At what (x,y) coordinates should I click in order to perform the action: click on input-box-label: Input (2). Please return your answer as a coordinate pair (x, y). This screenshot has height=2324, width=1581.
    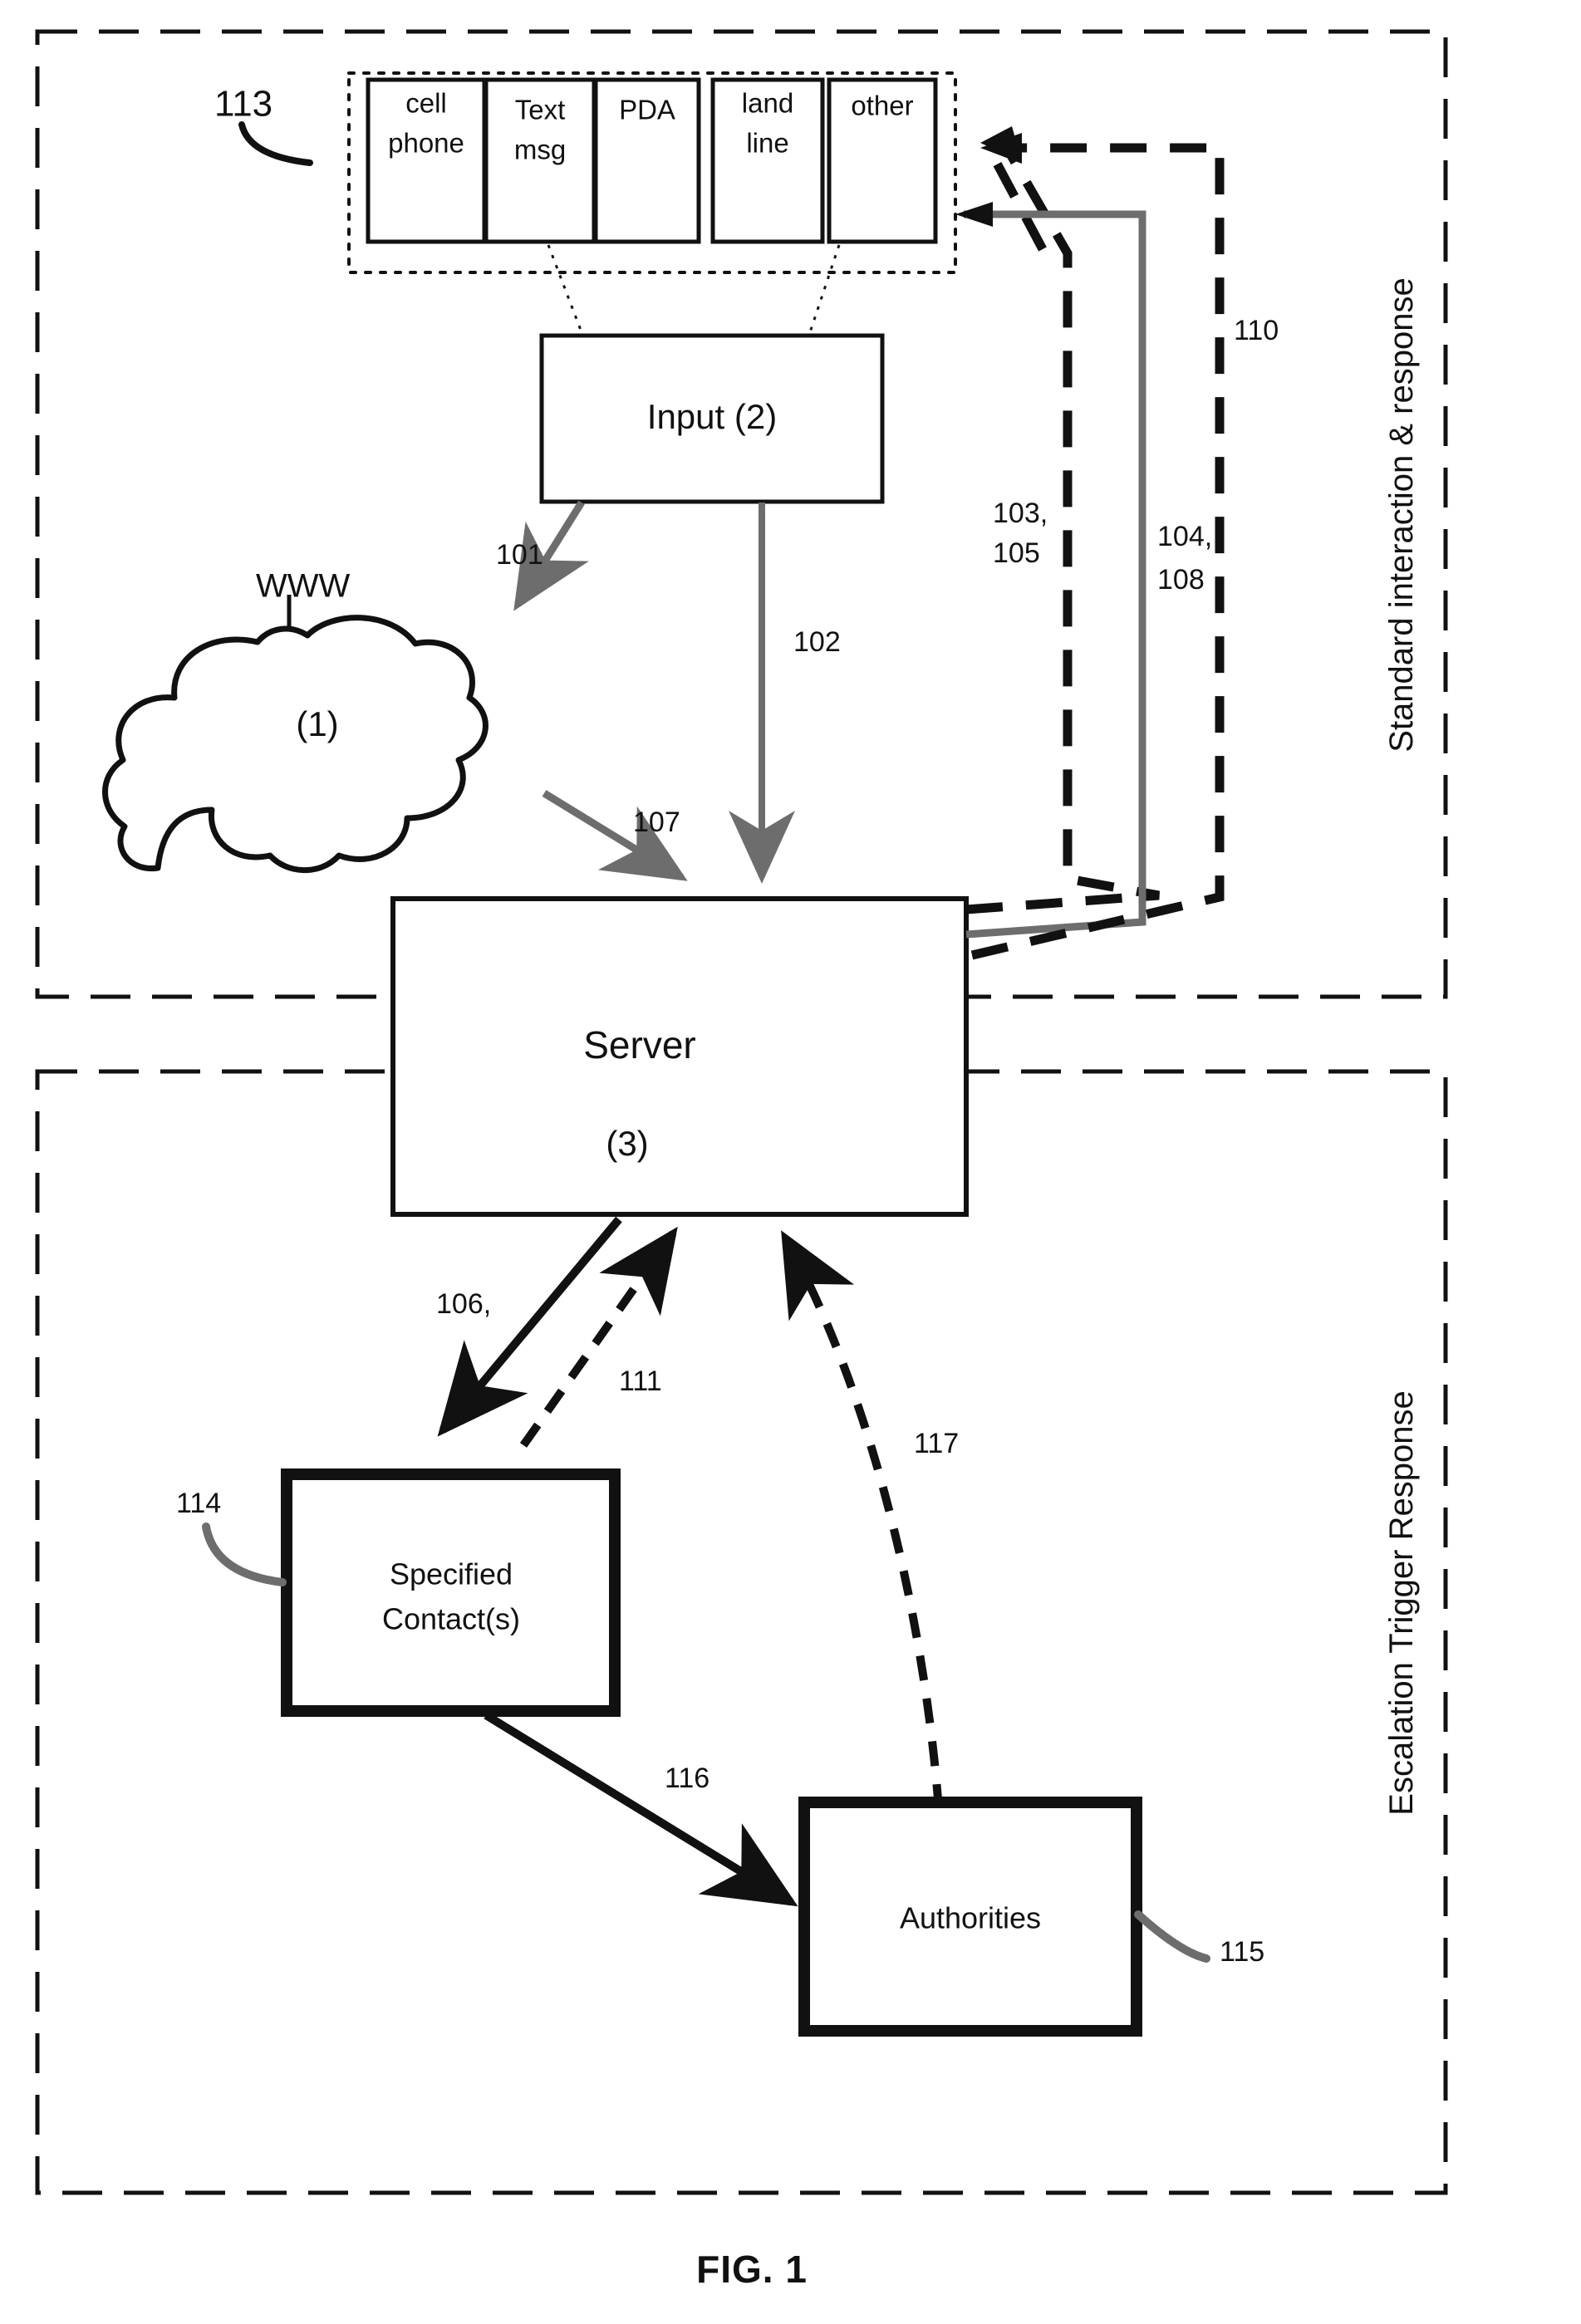
    Looking at the image, I should click on (712, 416).